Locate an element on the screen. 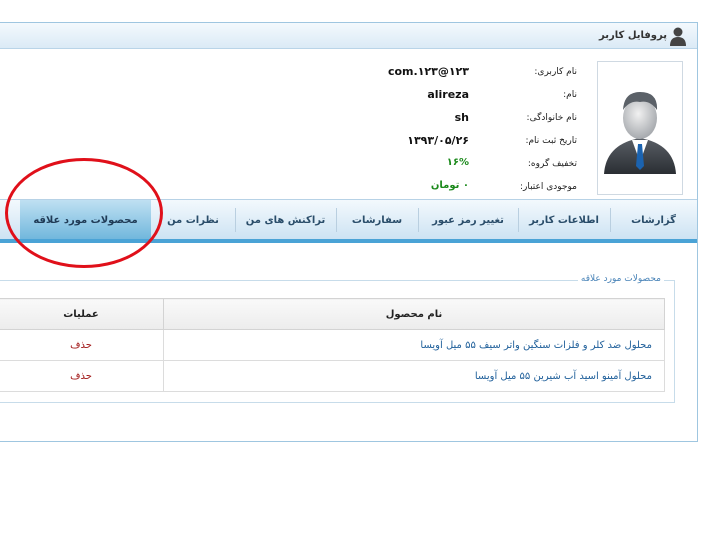  table-header-row: عملیات نام محصول is located at coordinates (332, 314).